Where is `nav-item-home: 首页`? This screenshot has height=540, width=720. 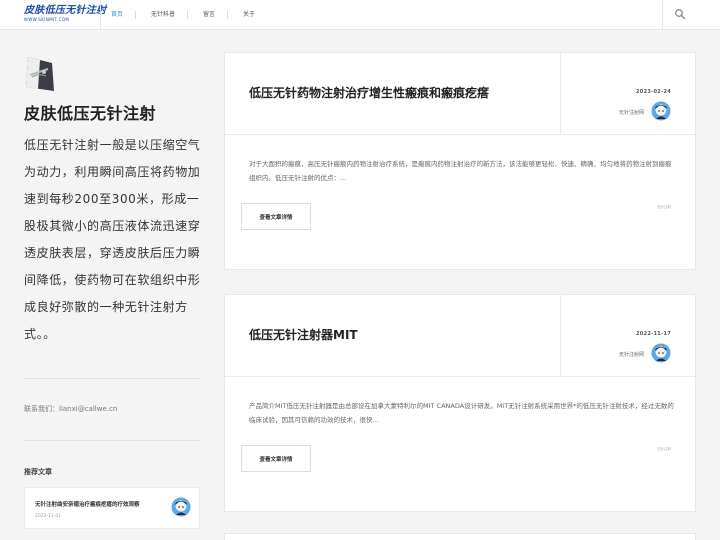
nav-item-home: 首页 is located at coordinates (120, 15).